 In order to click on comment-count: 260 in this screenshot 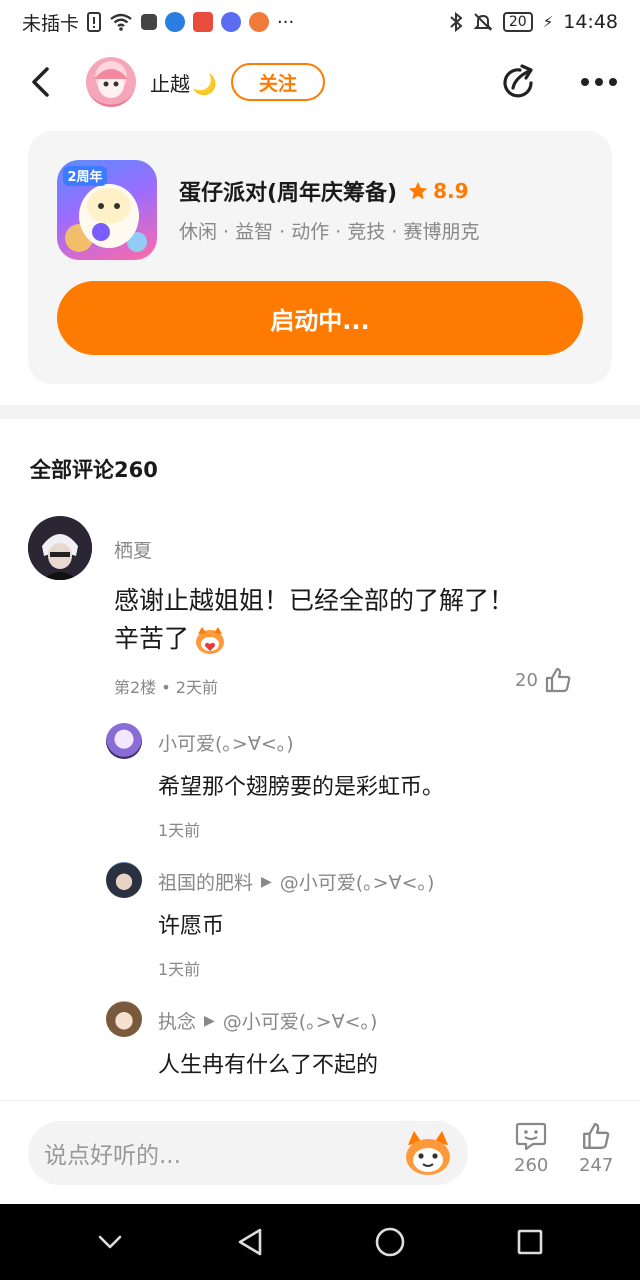, I will do `click(531, 1165)`.